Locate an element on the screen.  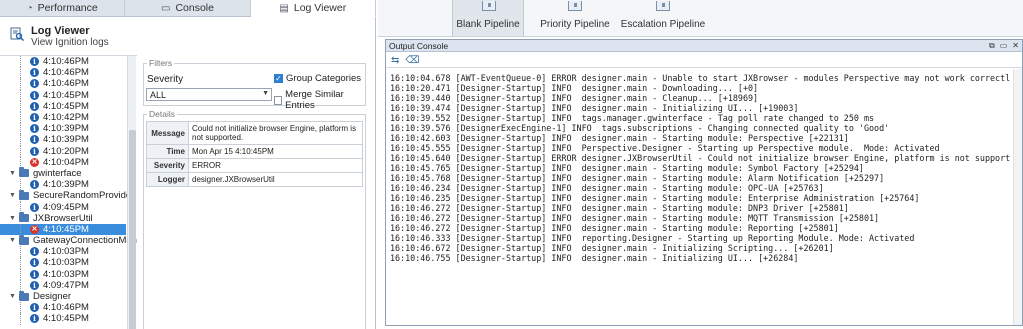
log-entry: i 4:10:42PM is located at coordinates (63, 117).